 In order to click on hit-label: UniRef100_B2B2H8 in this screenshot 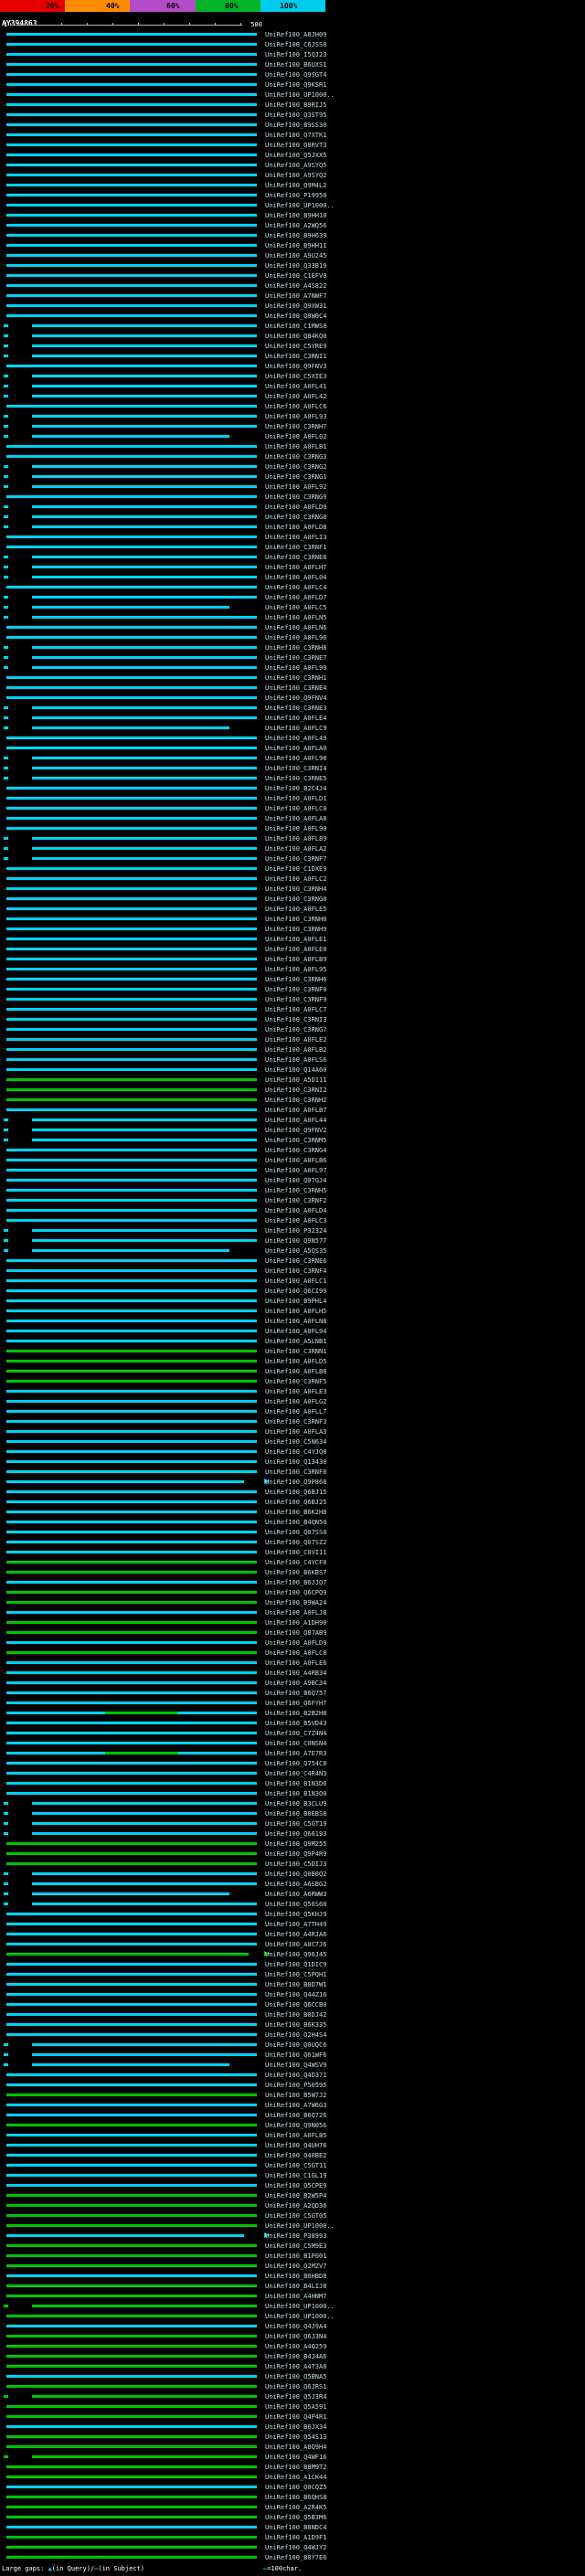, I will do `click(296, 1713)`.